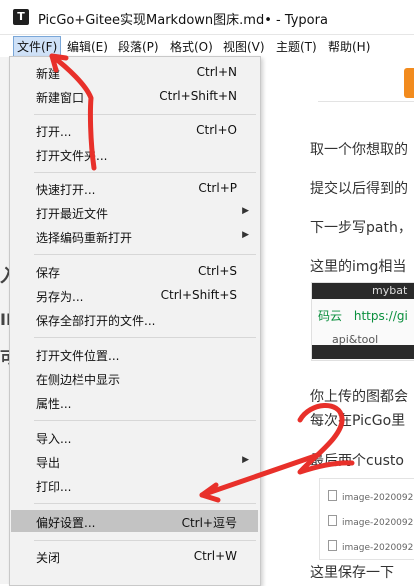  Describe the element at coordinates (216, 130) in the screenshot. I see `menu-item-shortcut: Ctrl+O` at that location.